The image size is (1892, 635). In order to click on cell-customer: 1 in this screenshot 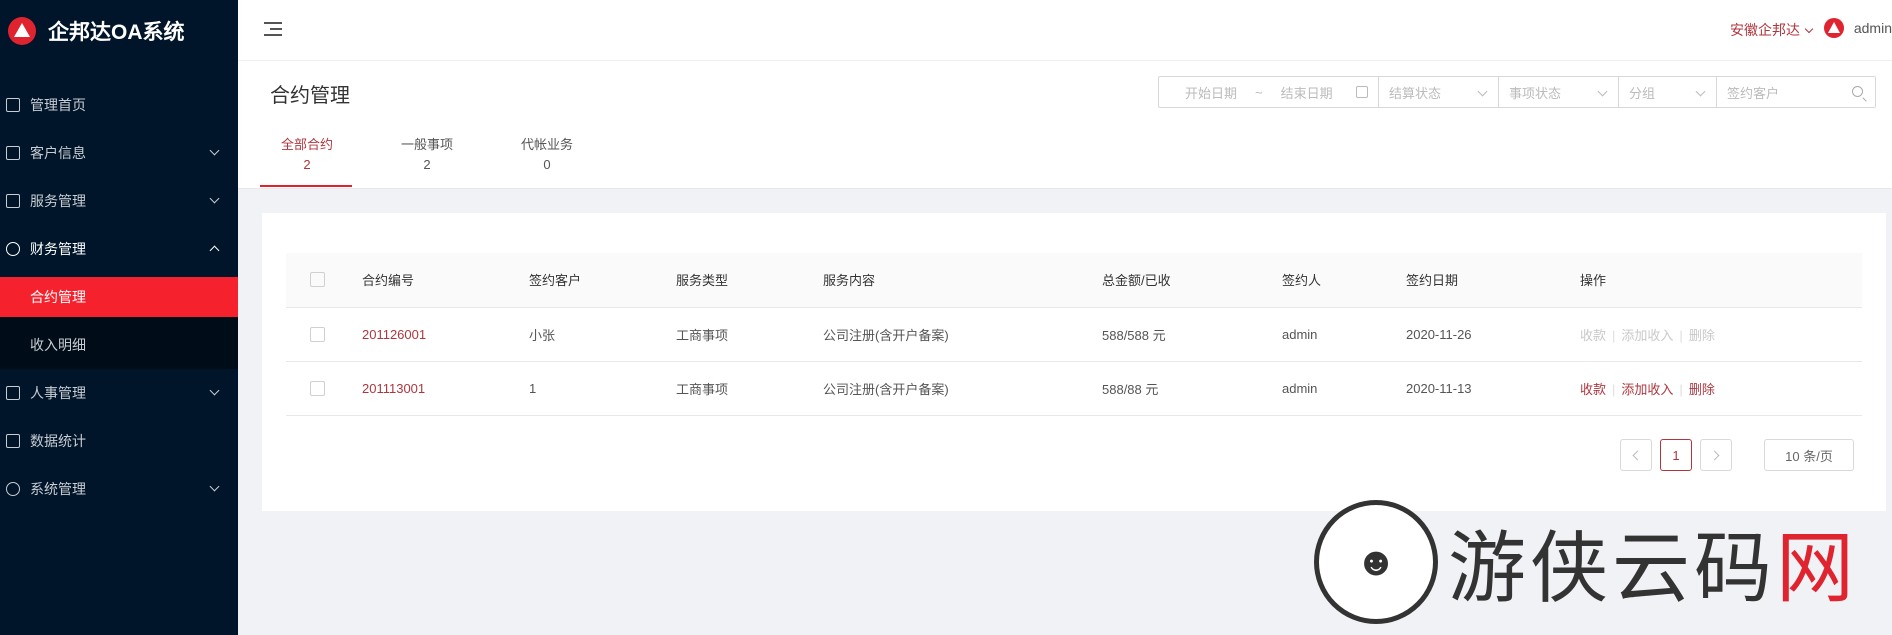, I will do `click(533, 388)`.